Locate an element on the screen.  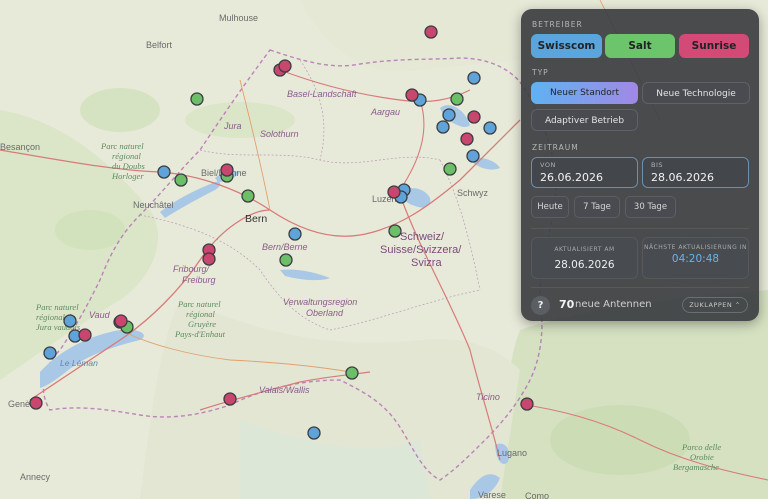
place-varese: Varese is located at coordinates (492, 494).